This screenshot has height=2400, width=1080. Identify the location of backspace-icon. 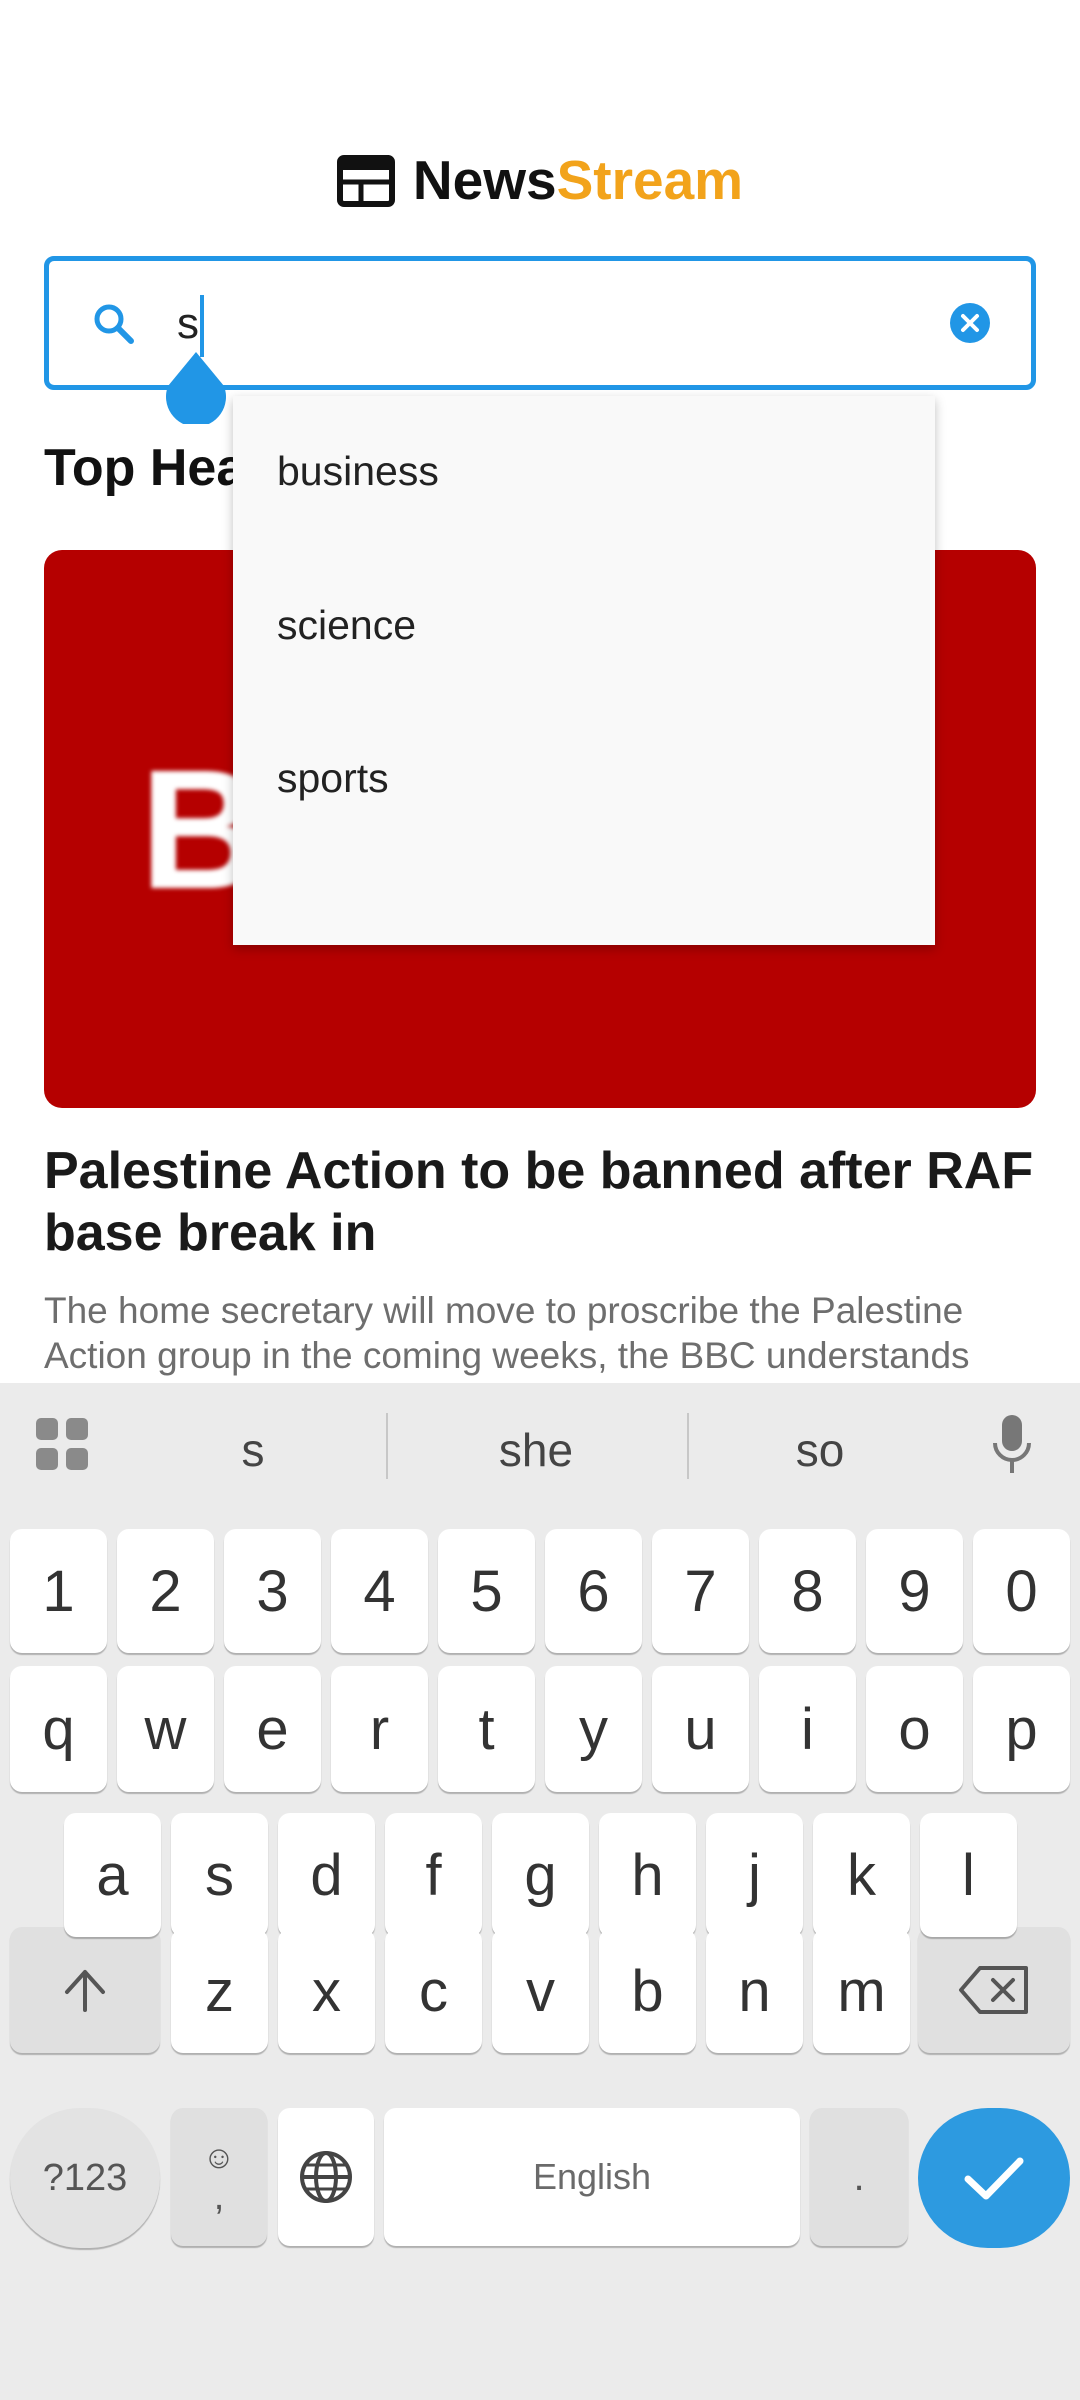
(993, 1990).